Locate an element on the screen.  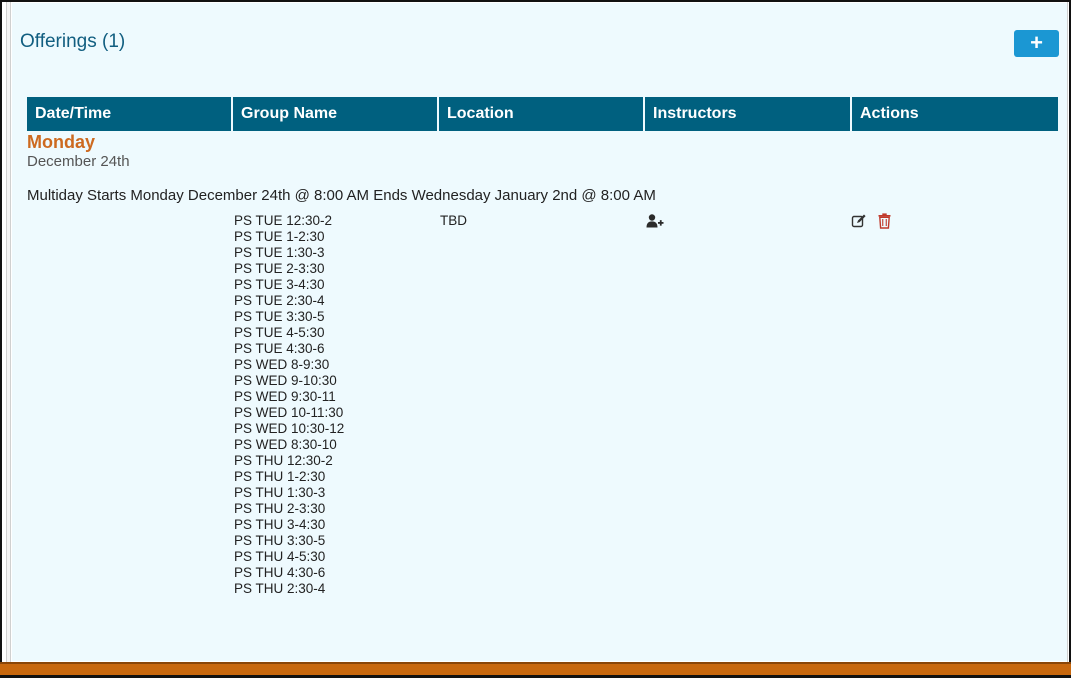
column-header-instructors: Instructors is located at coordinates (748, 114).